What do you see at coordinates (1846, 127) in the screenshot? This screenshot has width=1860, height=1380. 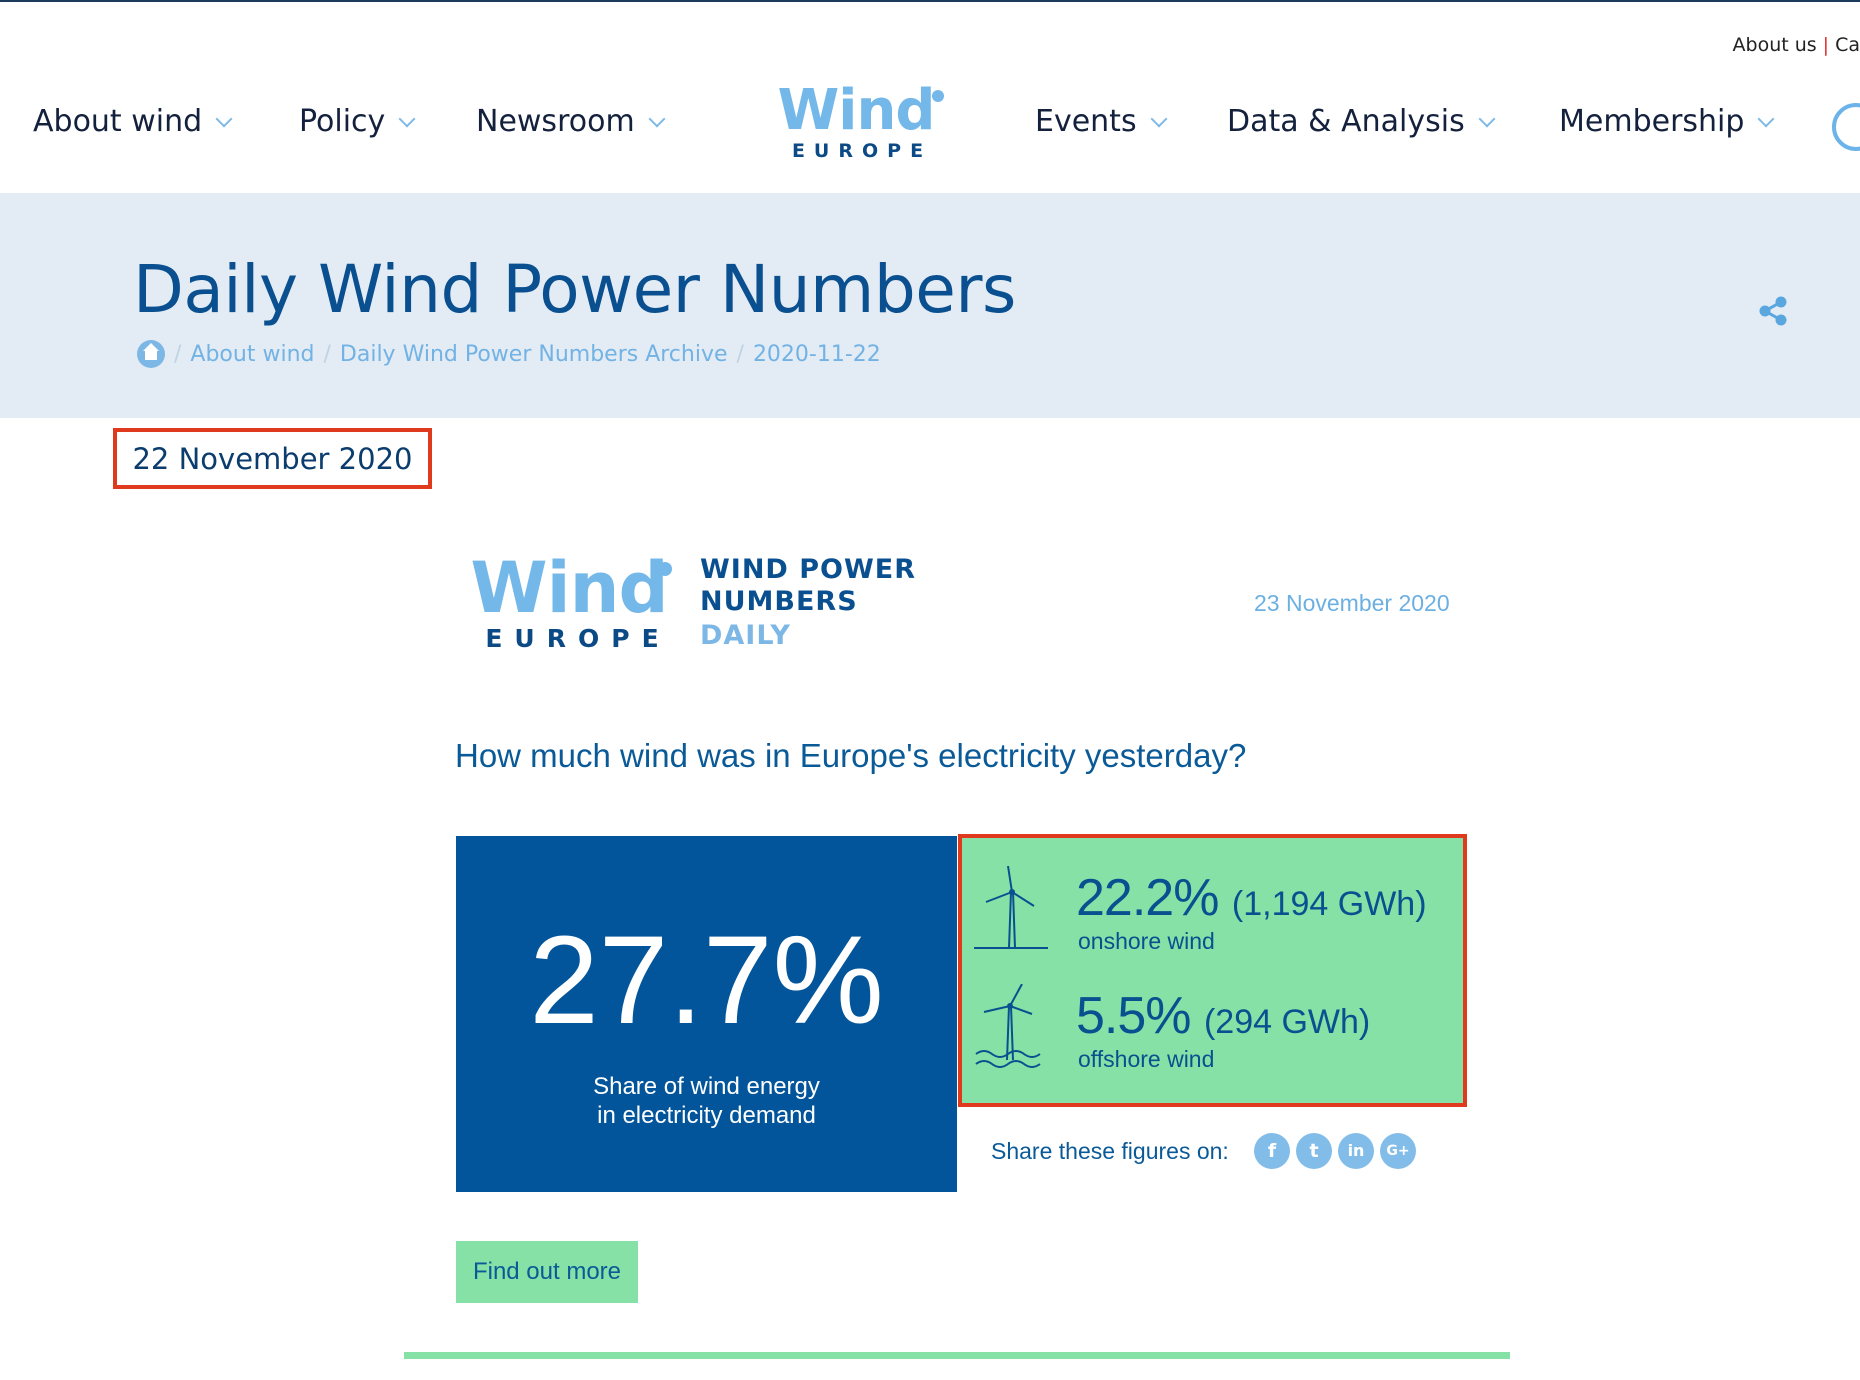 I see `search-icon` at bounding box center [1846, 127].